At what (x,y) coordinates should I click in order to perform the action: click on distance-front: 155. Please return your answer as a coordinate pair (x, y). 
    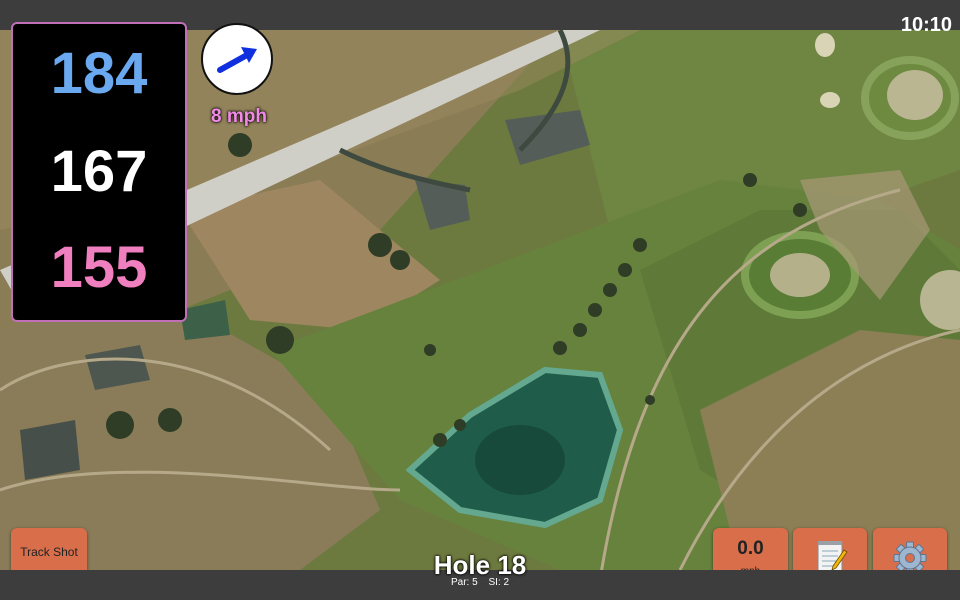
    Looking at the image, I should click on (99, 267).